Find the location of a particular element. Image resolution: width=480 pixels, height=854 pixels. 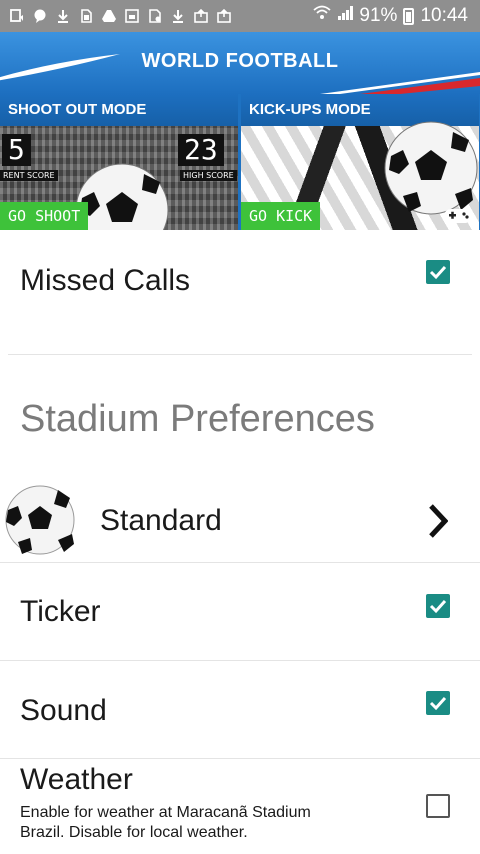

section-title: Stadium Preferences is located at coordinates (197, 419).